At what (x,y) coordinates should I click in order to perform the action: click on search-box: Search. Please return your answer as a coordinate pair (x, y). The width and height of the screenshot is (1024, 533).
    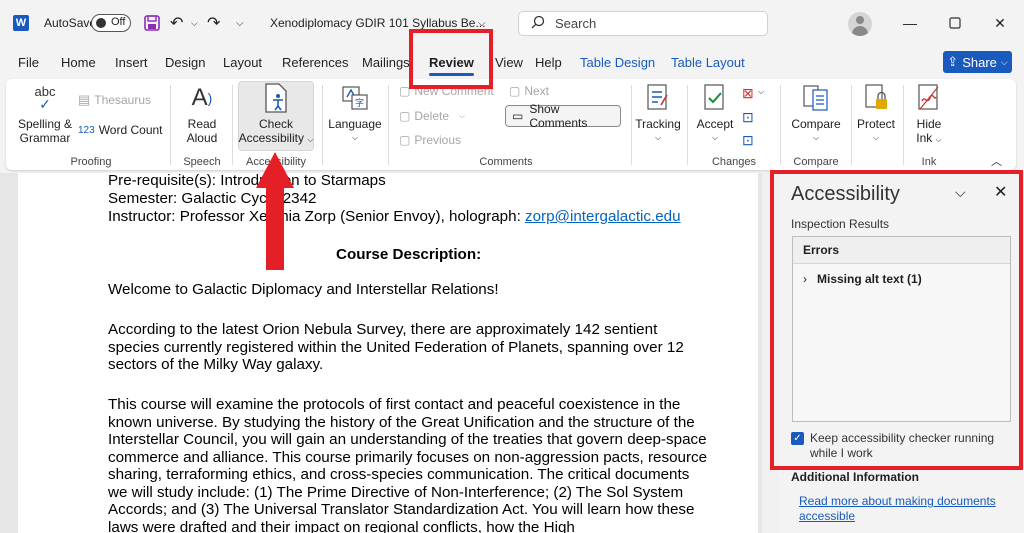
    Looking at the image, I should click on (643, 23).